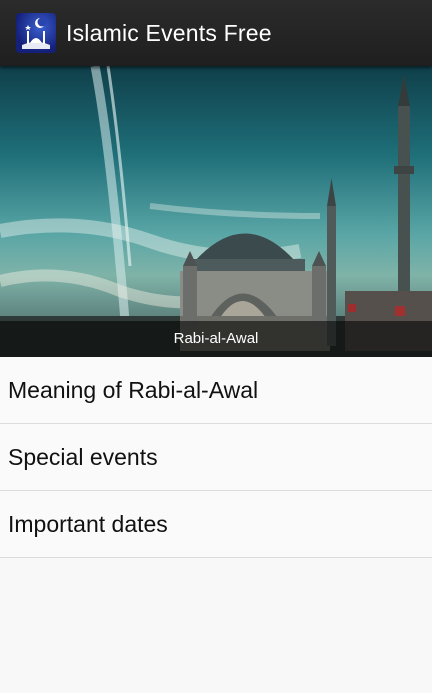  Describe the element at coordinates (36, 33) in the screenshot. I see `mosque-crescent-icon` at that location.